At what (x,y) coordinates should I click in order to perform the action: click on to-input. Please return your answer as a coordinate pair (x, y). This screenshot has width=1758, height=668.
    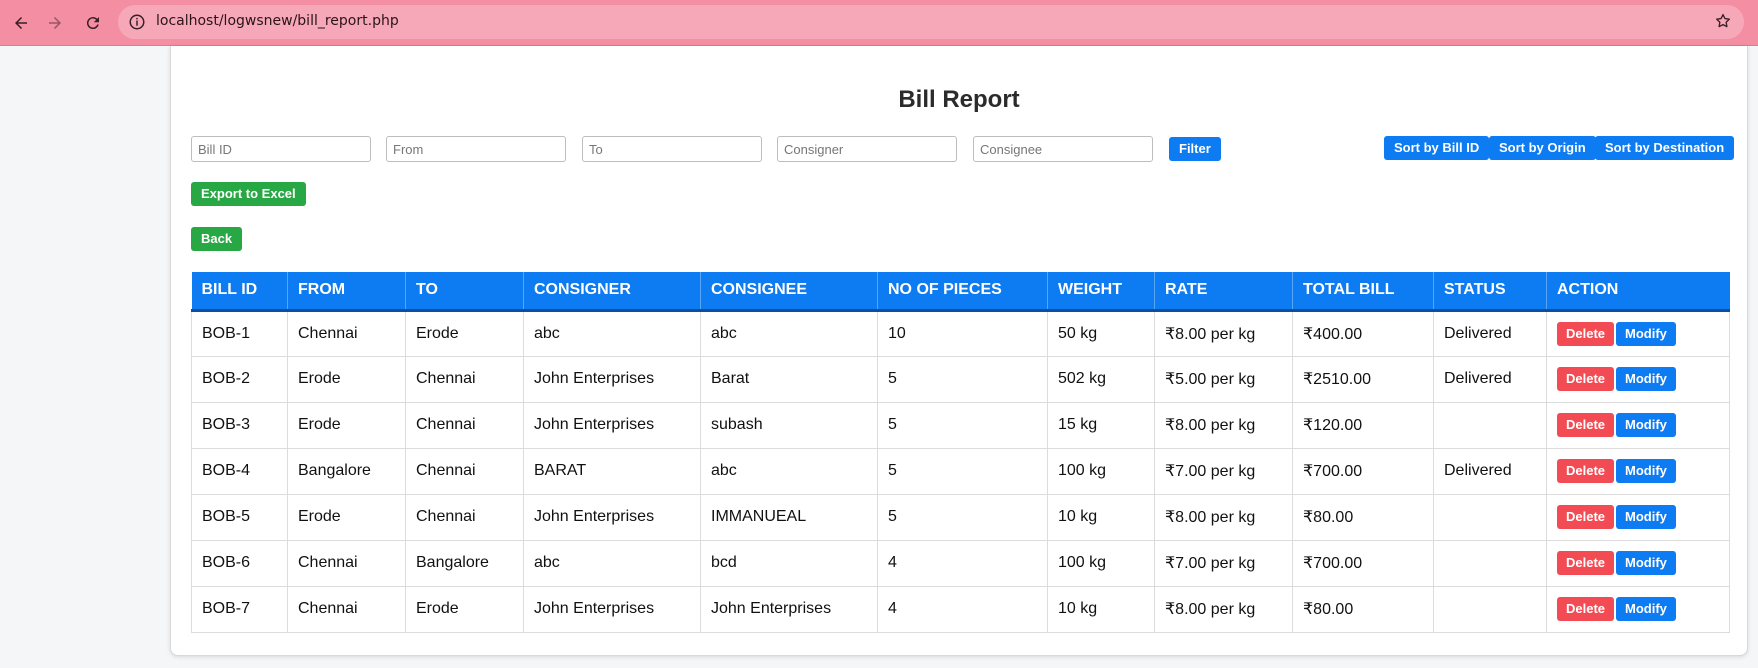
    Looking at the image, I should click on (672, 149).